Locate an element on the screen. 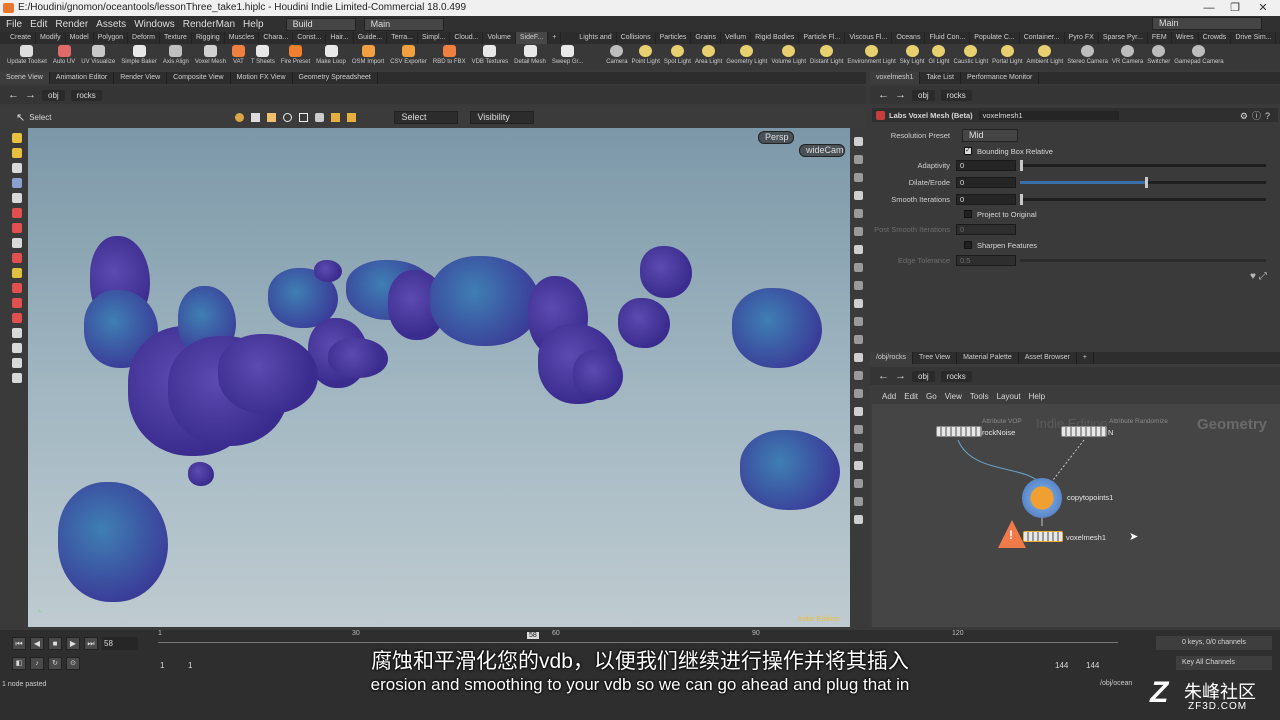 The width and height of the screenshot is (1280, 720). shelf-tab: Vellum is located at coordinates (736, 38).